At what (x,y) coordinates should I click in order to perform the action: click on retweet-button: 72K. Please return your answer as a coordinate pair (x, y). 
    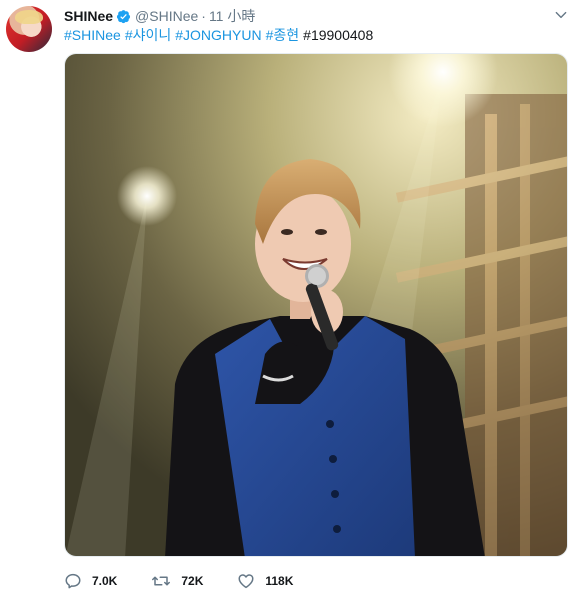
    Looking at the image, I should click on (177, 581).